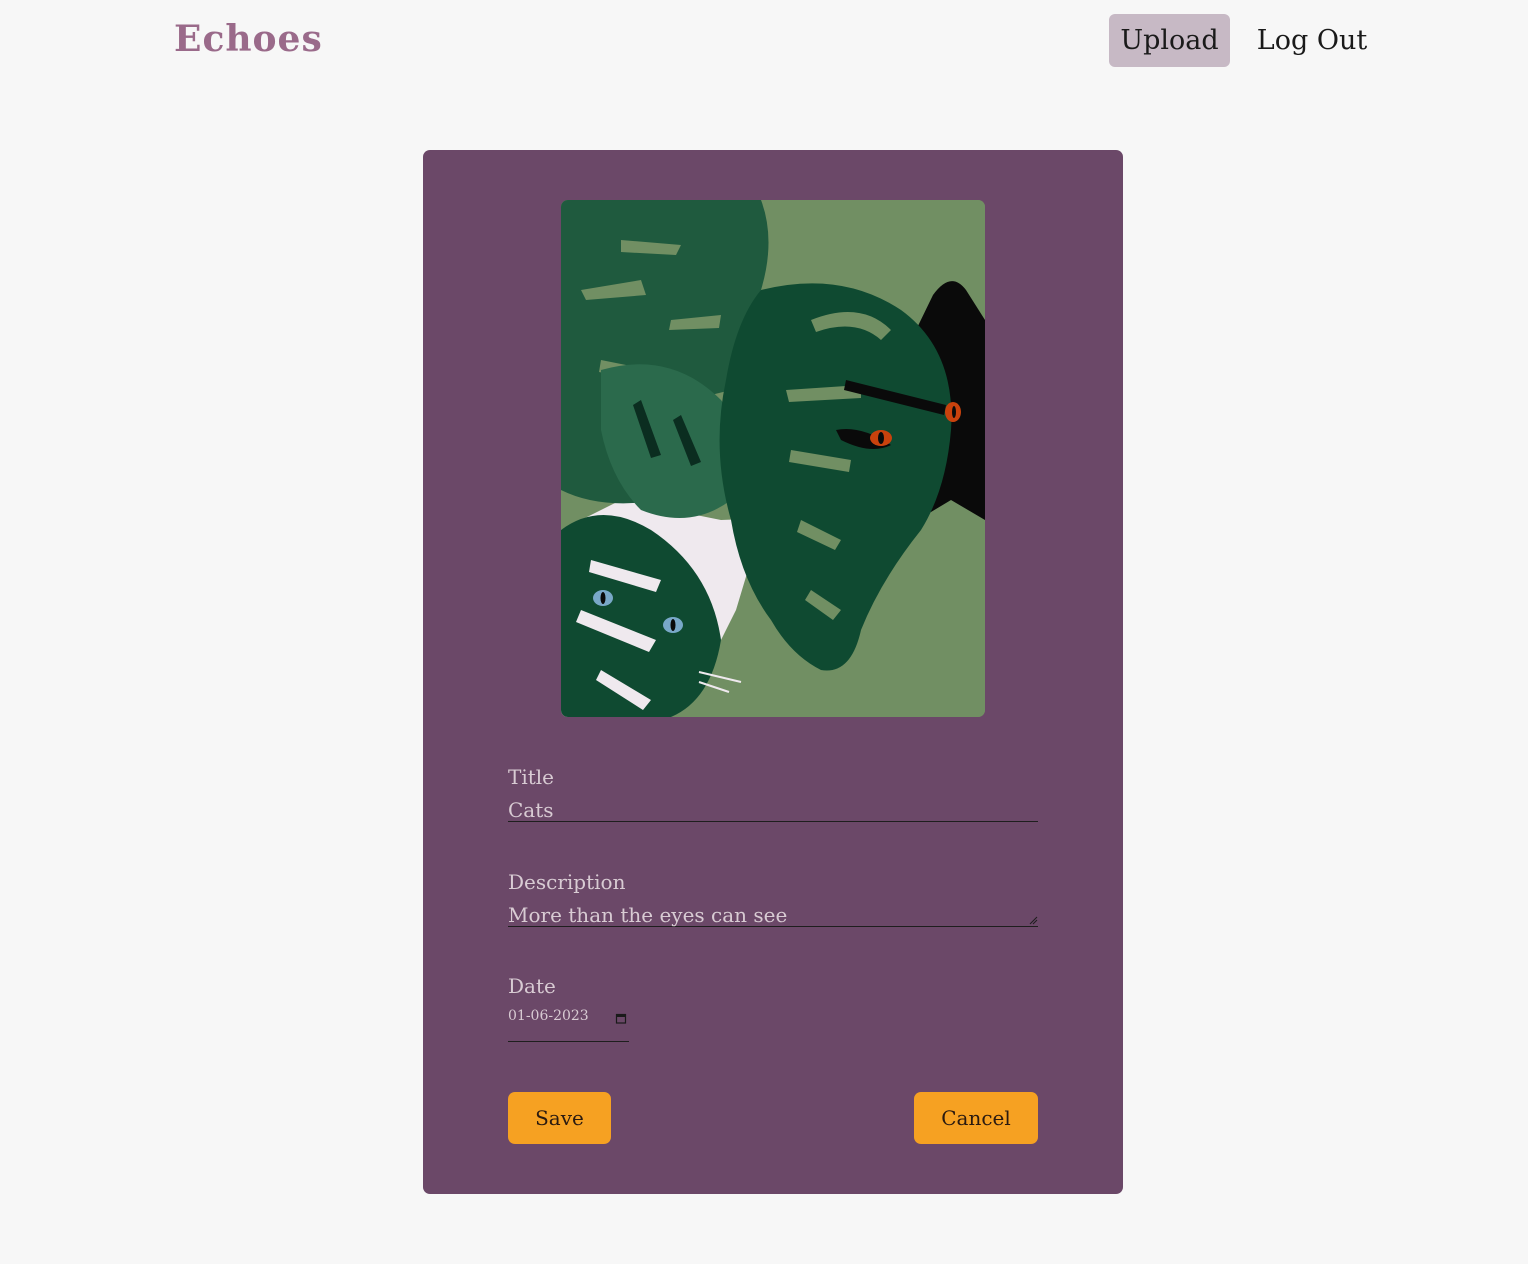 The width and height of the screenshot is (1528, 1264). What do you see at coordinates (1033, 920) in the screenshot?
I see `resize-grip-icon` at bounding box center [1033, 920].